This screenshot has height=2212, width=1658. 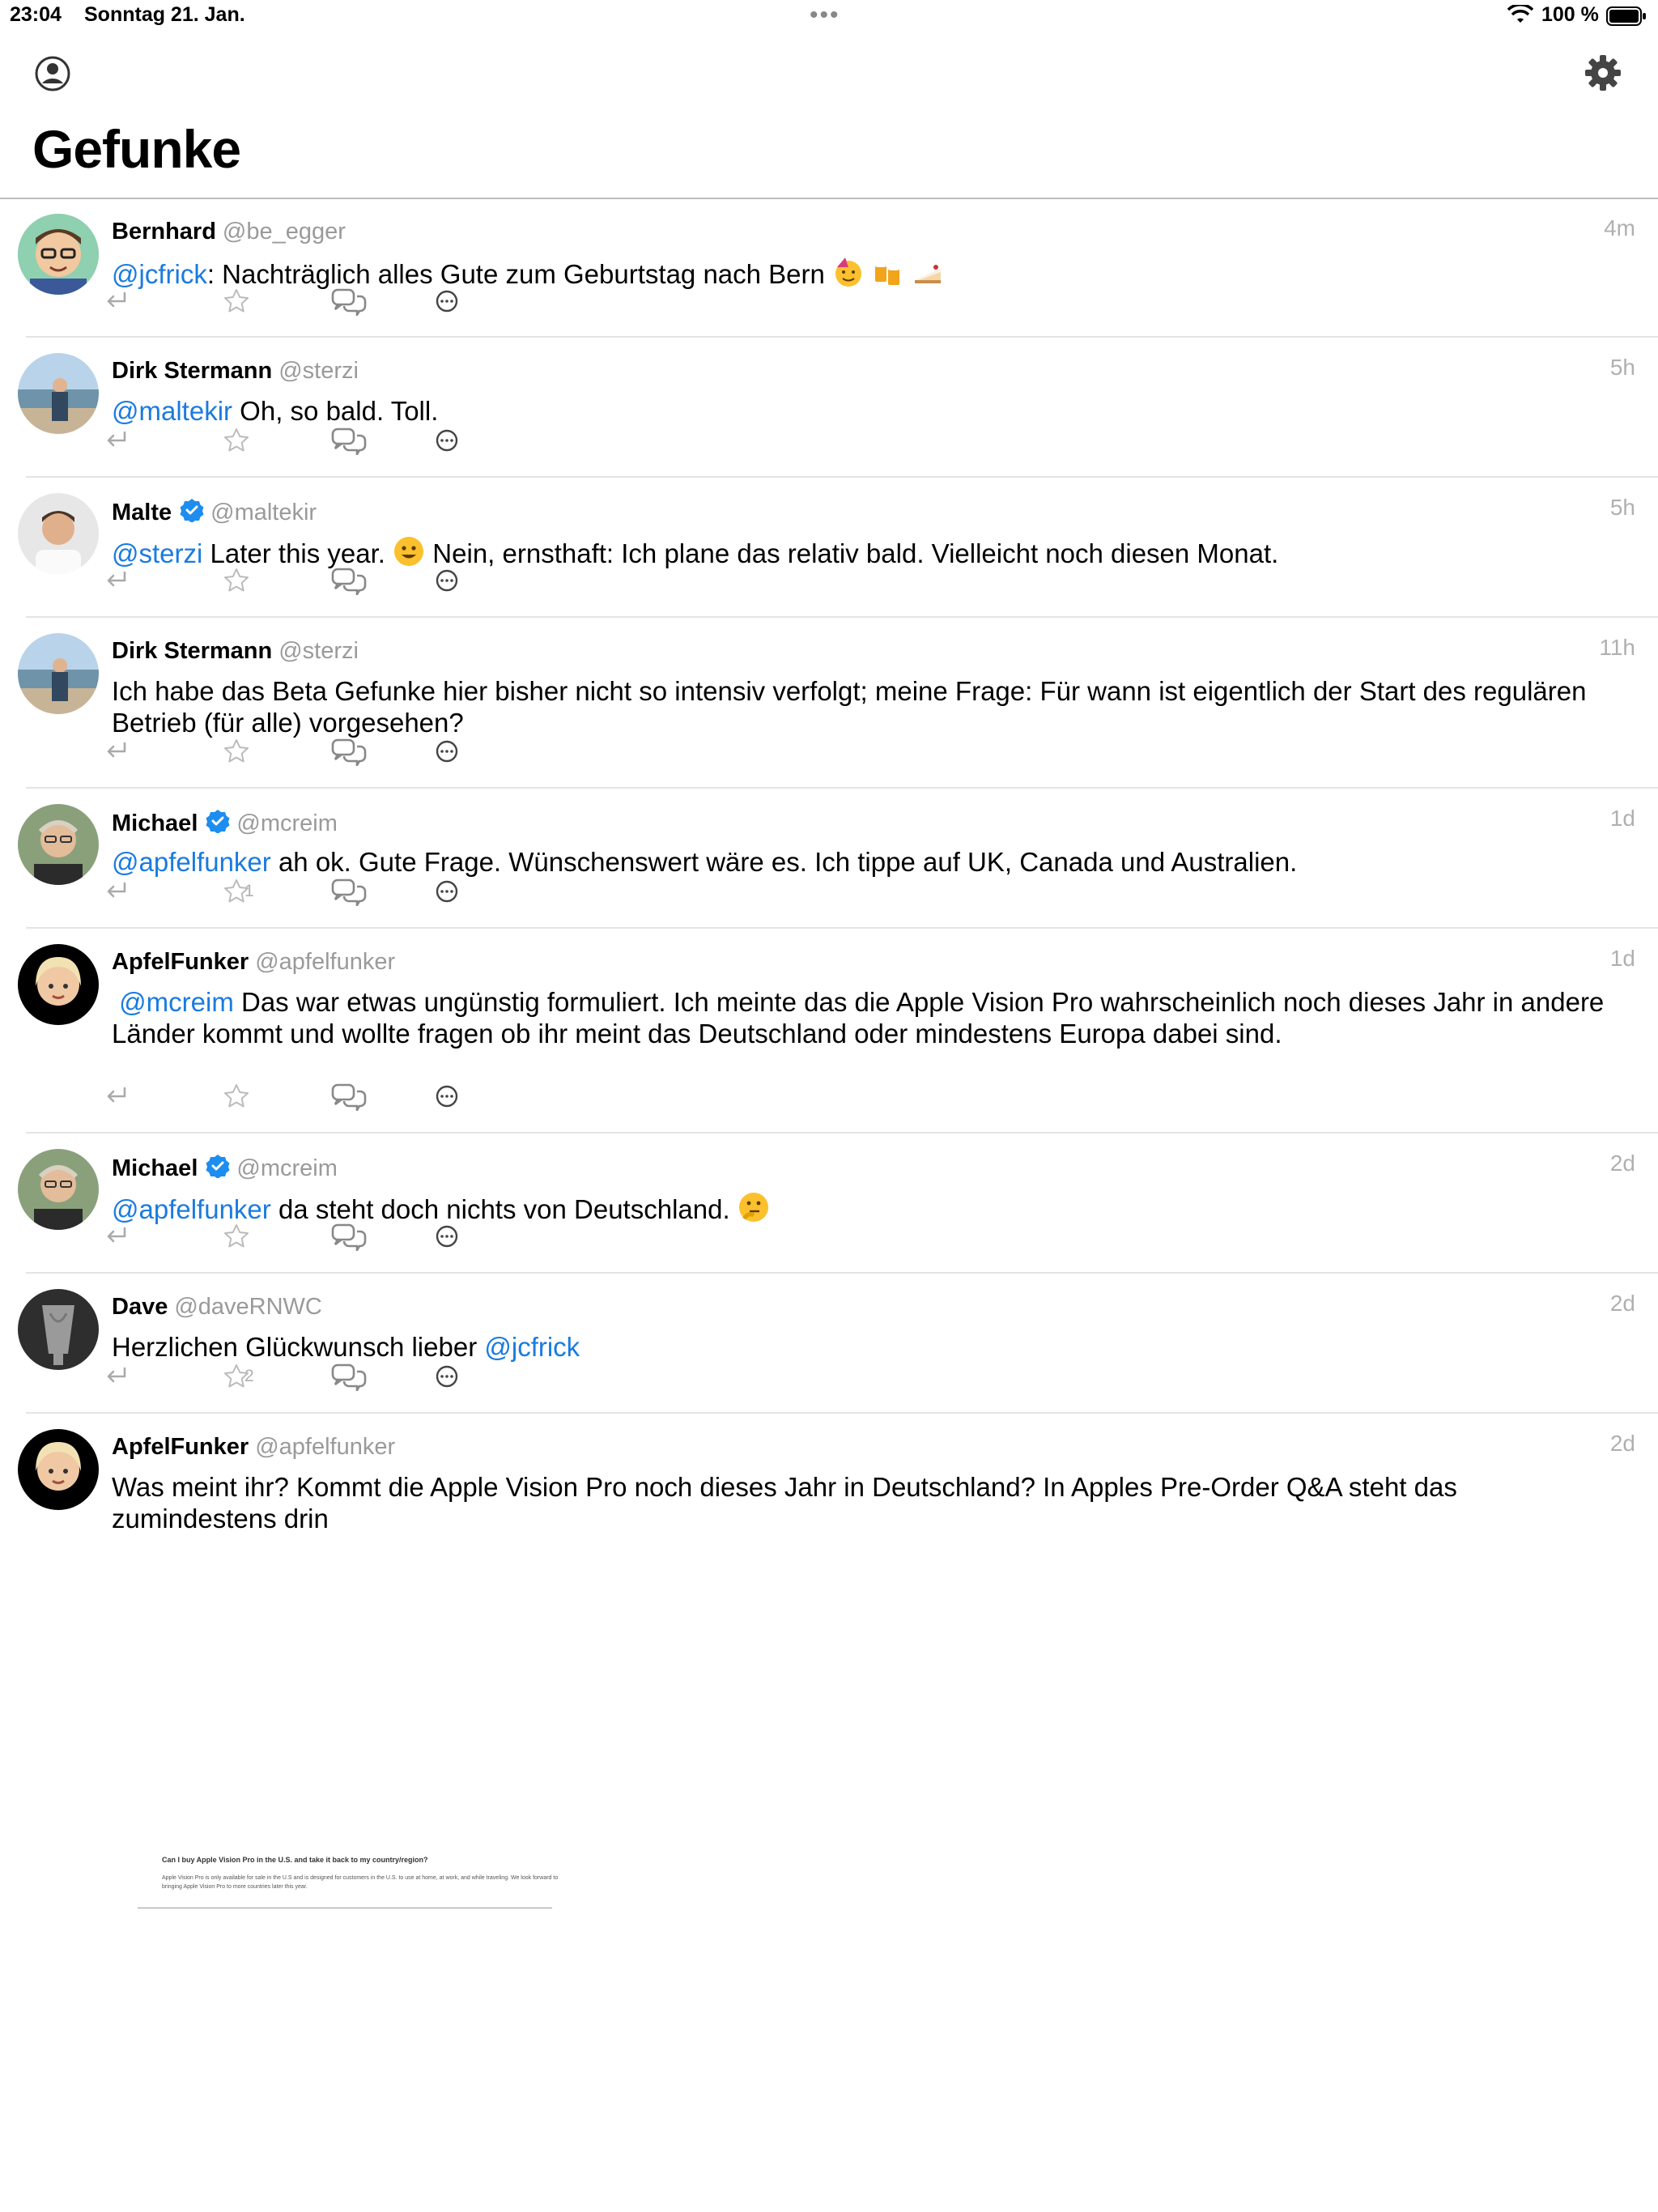 What do you see at coordinates (1570, 14) in the screenshot?
I see `battery-percent: 100 %` at bounding box center [1570, 14].